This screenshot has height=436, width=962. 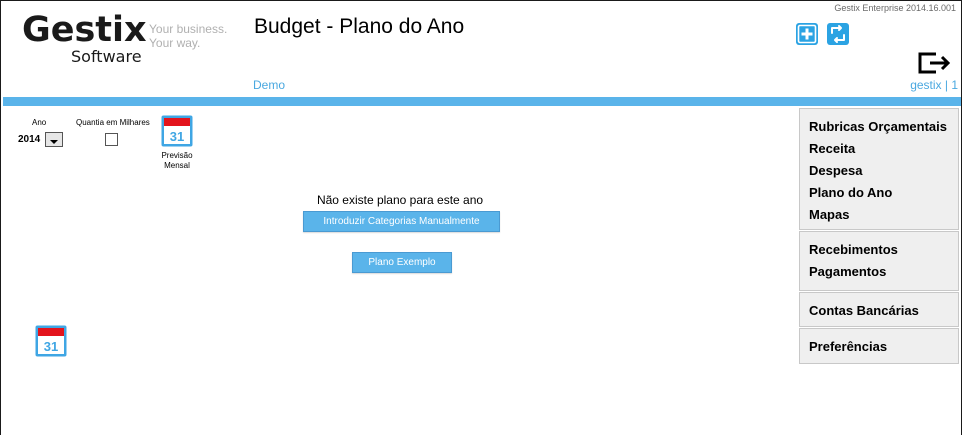 I want to click on side-group-preferences: Preferências, so click(x=879, y=346).